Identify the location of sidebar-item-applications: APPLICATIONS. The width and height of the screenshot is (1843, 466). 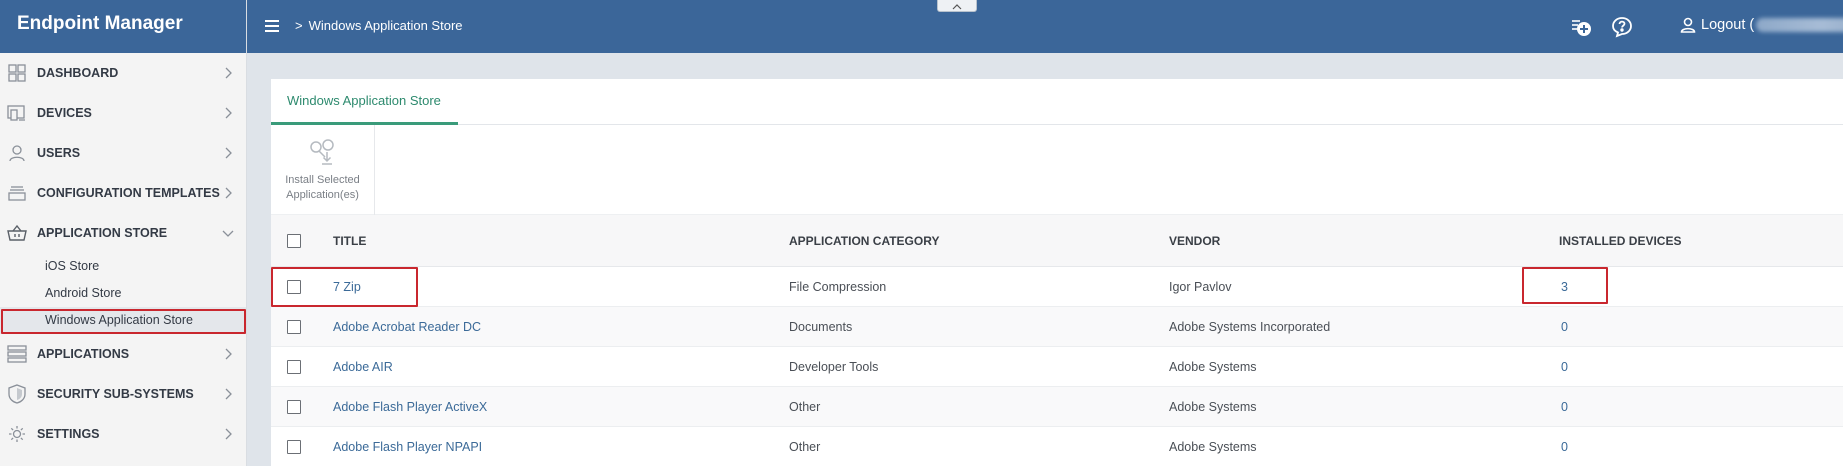
(123, 354).